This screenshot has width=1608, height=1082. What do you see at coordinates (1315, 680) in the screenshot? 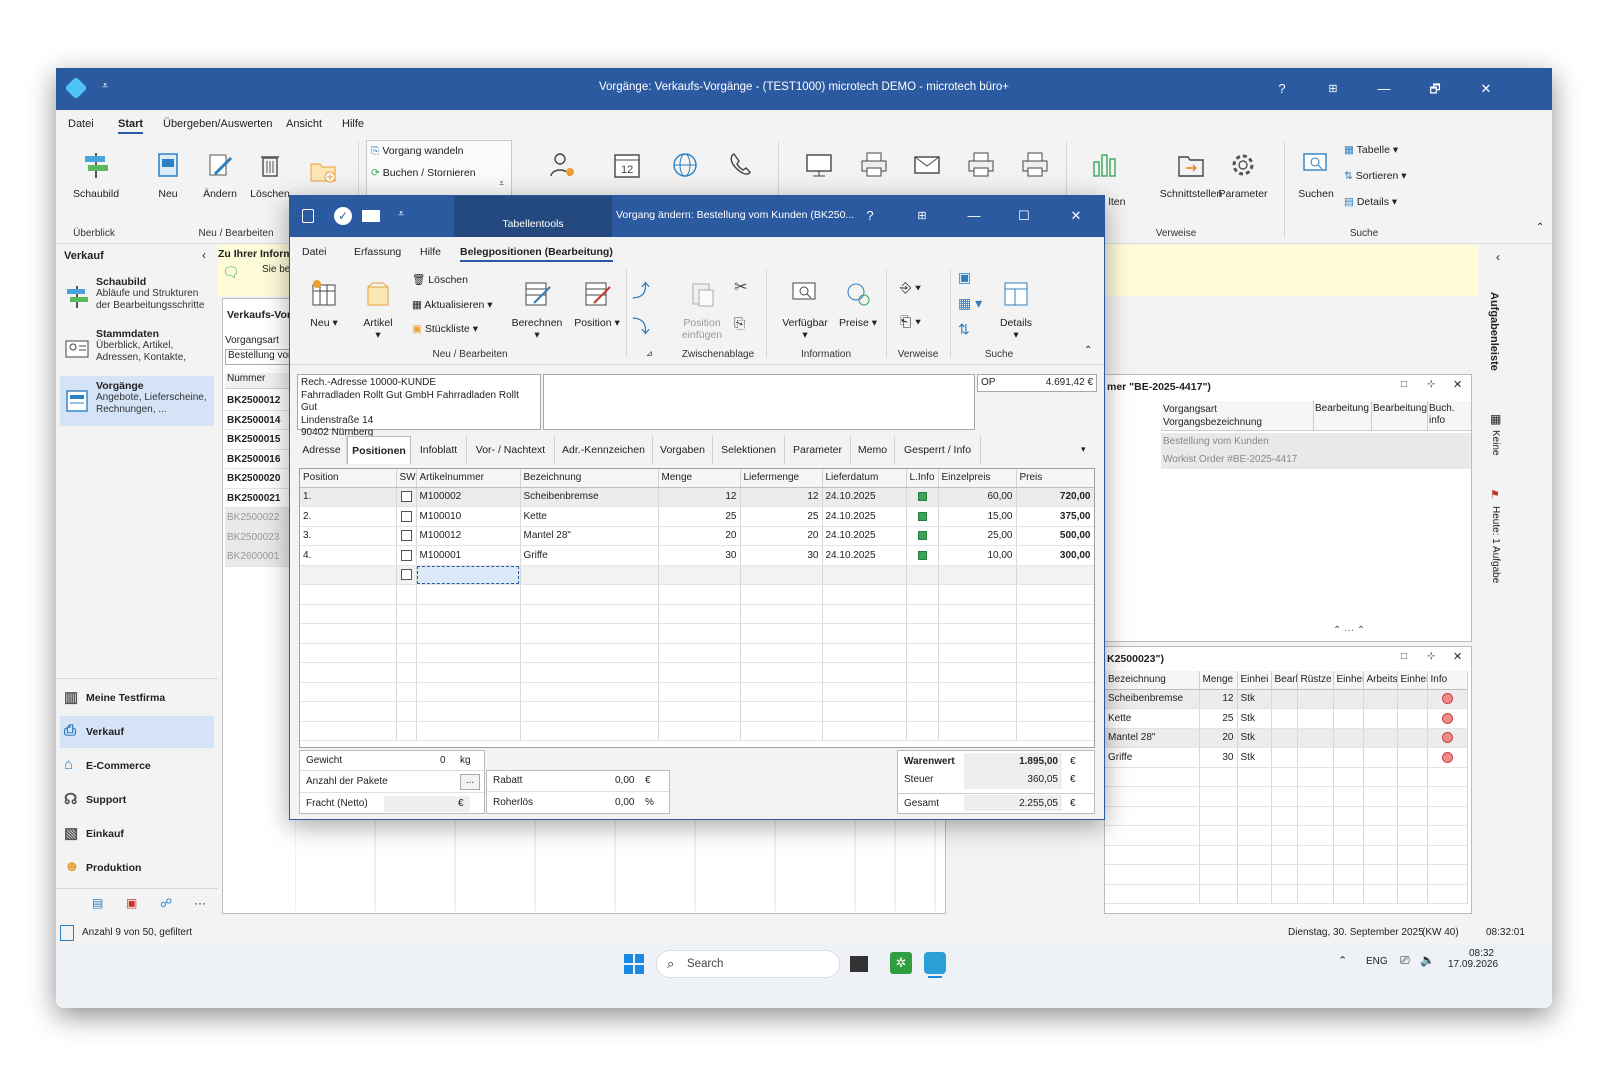
I see `detail-col-header: Rüstze` at bounding box center [1315, 680].